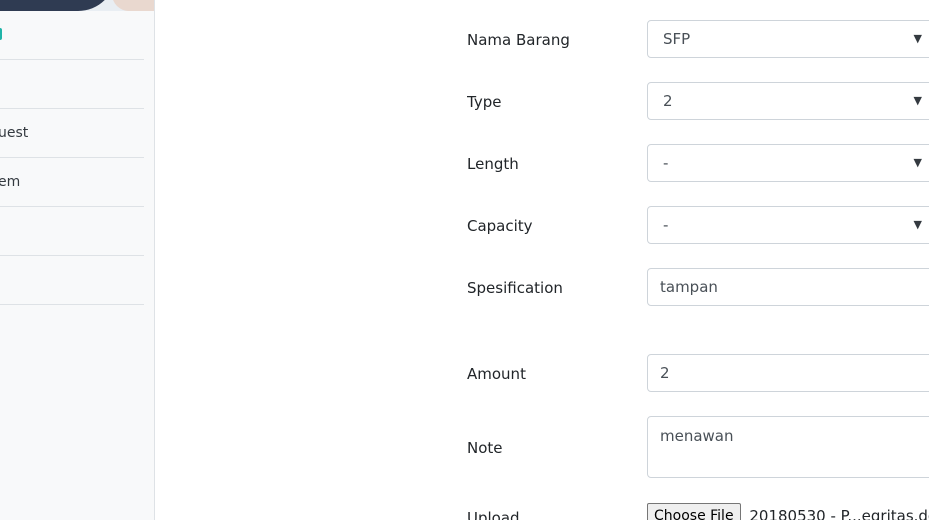 The height and width of the screenshot is (520, 929). I want to click on note-label: Note, so click(485, 448).